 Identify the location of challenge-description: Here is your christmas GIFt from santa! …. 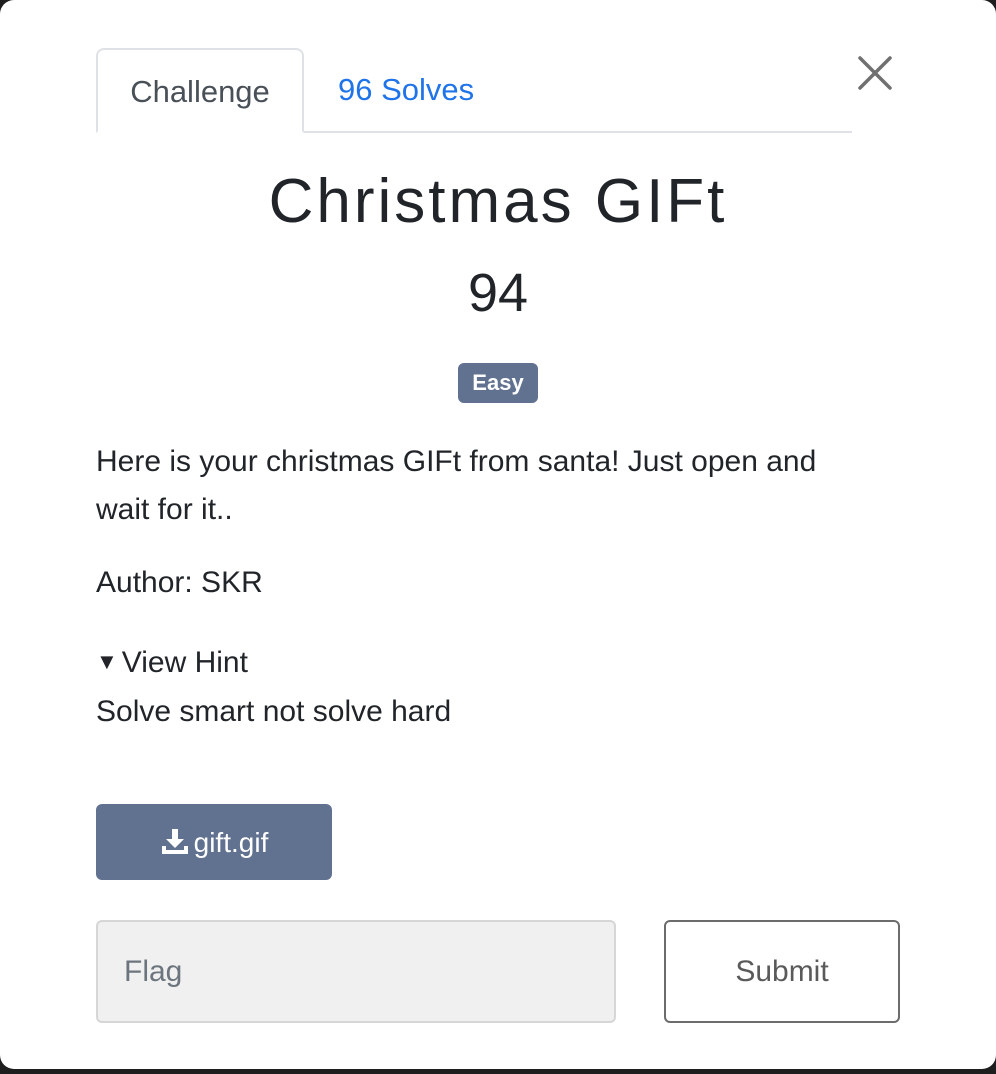
(456, 485).